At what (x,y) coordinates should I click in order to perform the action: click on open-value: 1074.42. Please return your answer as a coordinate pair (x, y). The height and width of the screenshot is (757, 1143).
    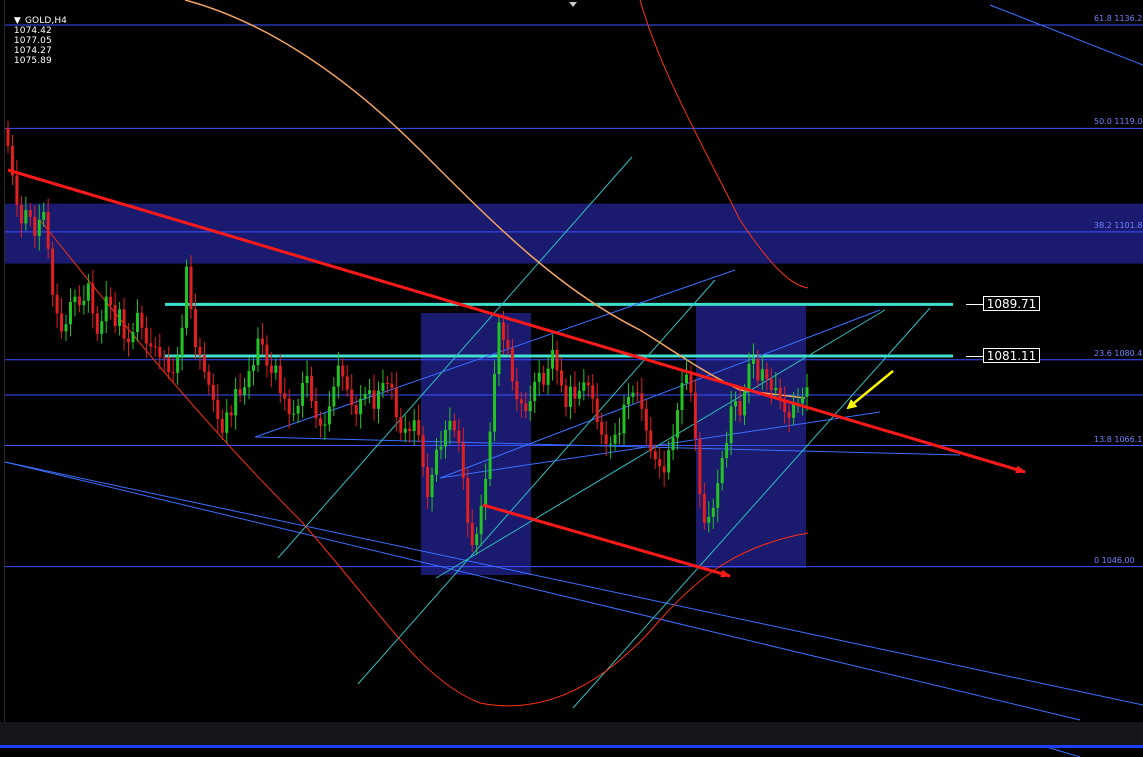
    Looking at the image, I should click on (32, 31).